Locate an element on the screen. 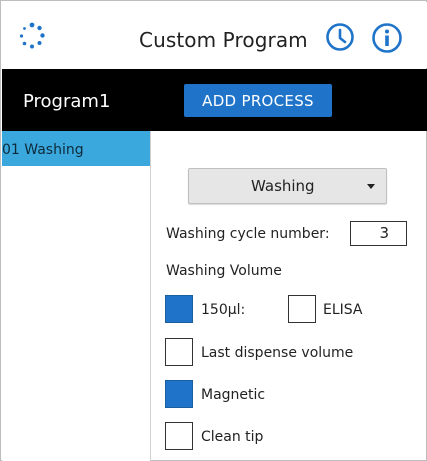 This screenshot has width=427, height=461. page-title: Custom Program is located at coordinates (223, 40).